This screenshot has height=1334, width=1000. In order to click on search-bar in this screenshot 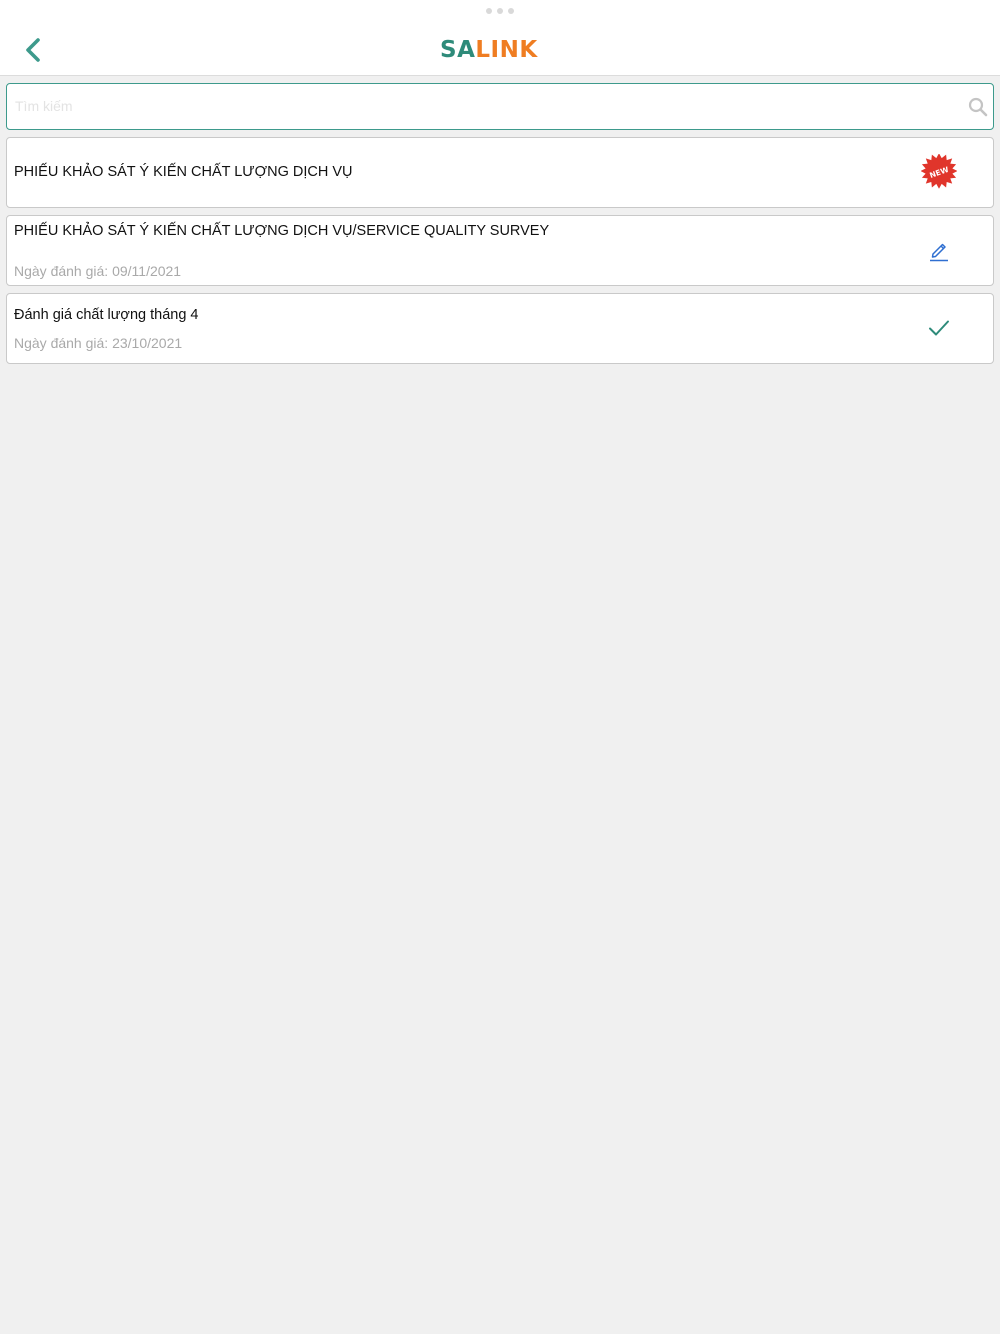, I will do `click(500, 106)`.